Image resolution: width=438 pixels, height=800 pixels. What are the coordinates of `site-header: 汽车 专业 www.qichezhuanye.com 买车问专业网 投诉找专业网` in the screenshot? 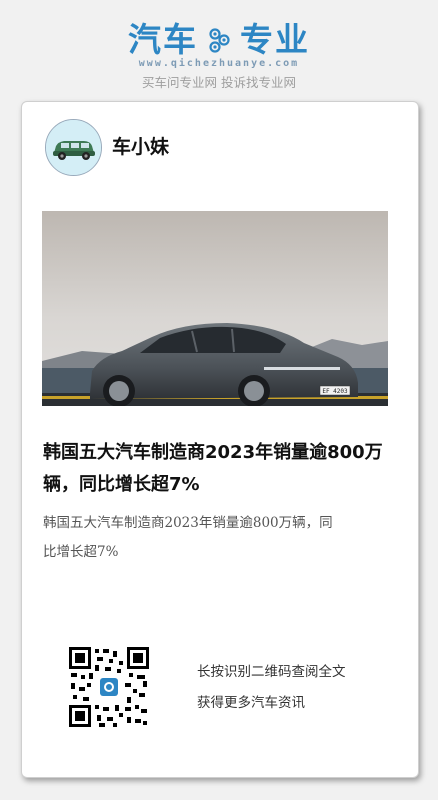 It's located at (219, 50).